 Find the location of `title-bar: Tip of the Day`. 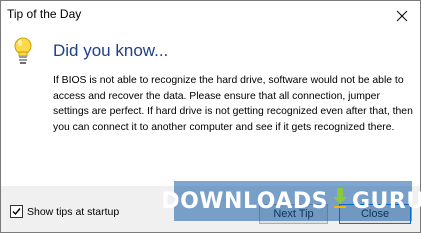

title-bar: Tip of the Day is located at coordinates (210, 16).